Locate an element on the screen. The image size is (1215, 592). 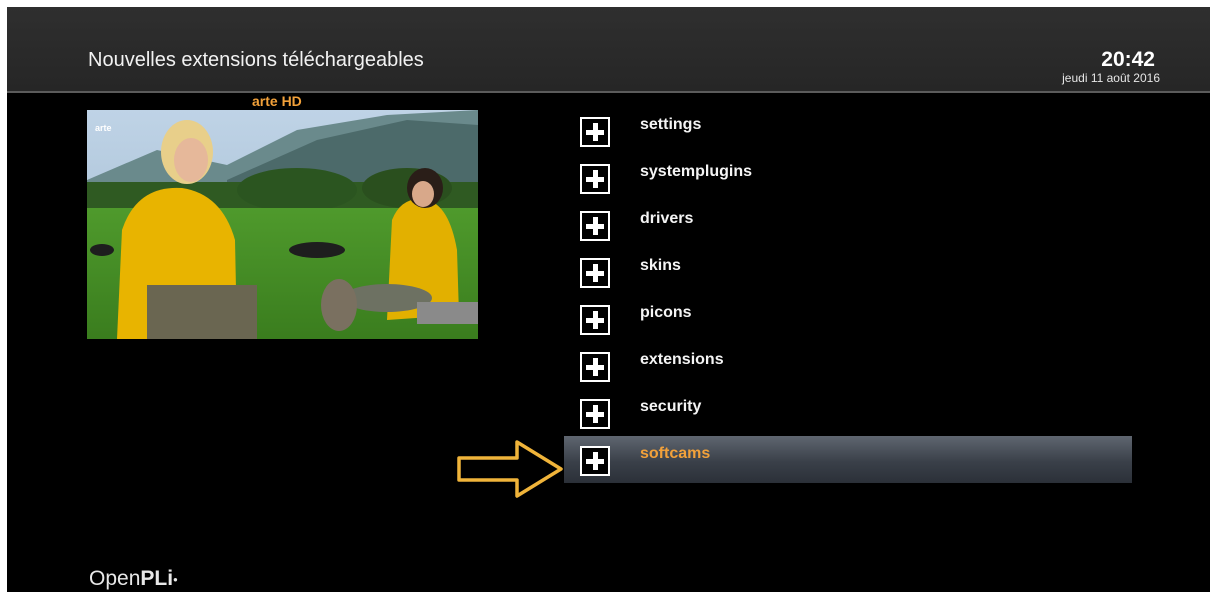
preview-image: arte is located at coordinates (282, 224).